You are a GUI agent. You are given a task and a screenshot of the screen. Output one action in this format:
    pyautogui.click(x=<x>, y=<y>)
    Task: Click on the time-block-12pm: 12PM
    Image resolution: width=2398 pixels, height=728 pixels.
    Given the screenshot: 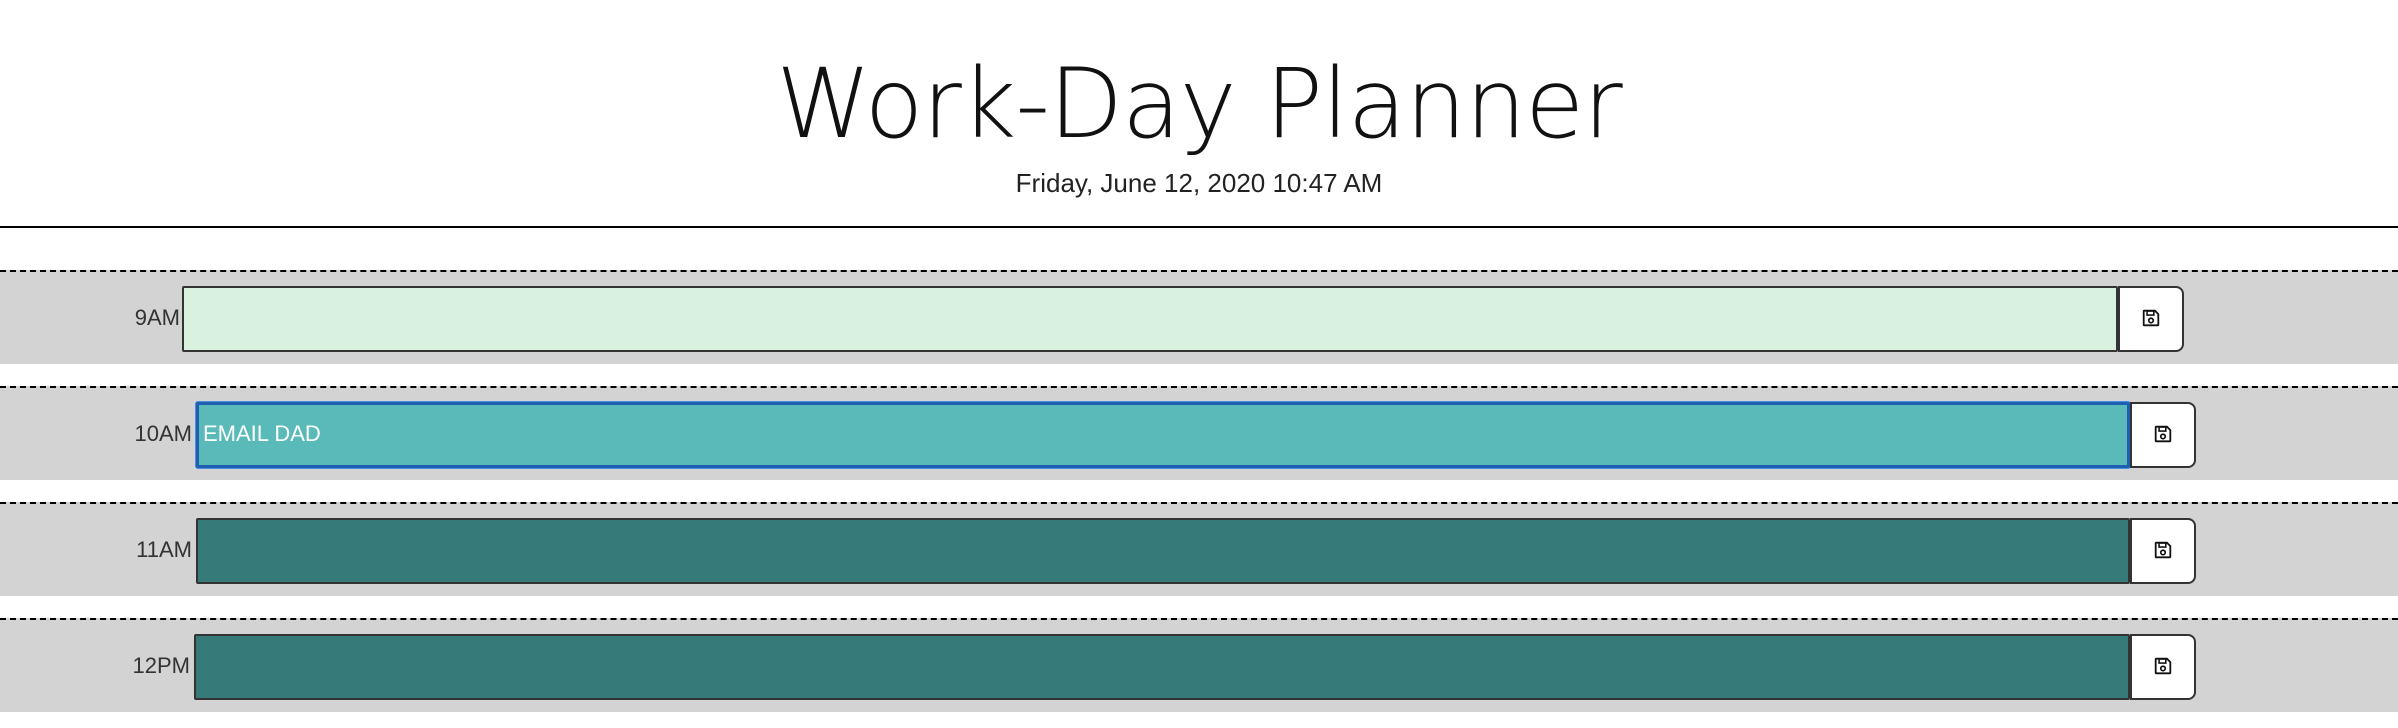 What is the action you would take?
    pyautogui.click(x=1199, y=665)
    